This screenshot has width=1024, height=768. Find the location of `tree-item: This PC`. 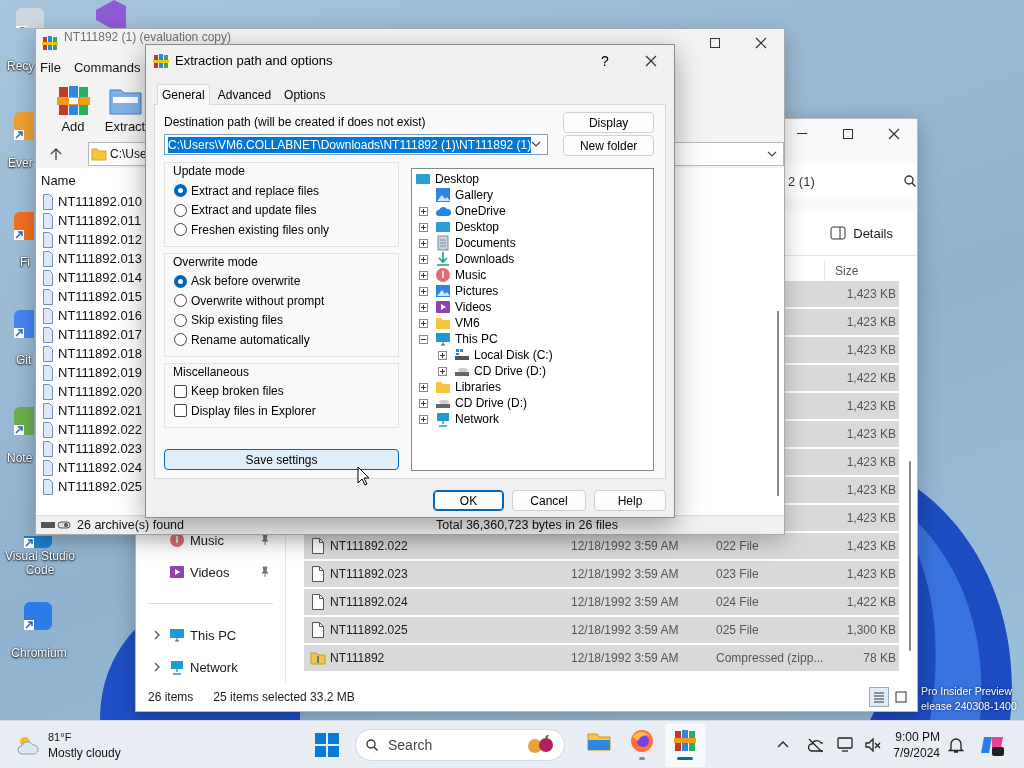

tree-item: This PC is located at coordinates (476, 339).